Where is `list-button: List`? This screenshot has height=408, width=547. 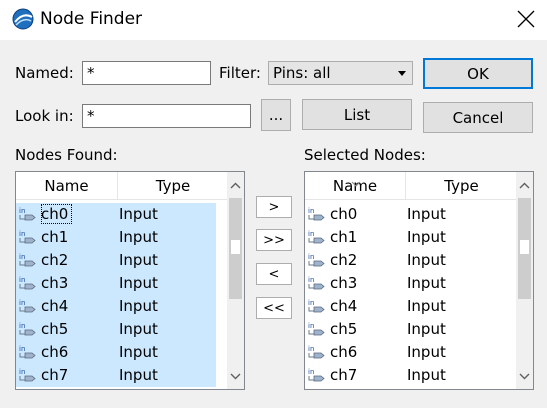
list-button: List is located at coordinates (357, 114).